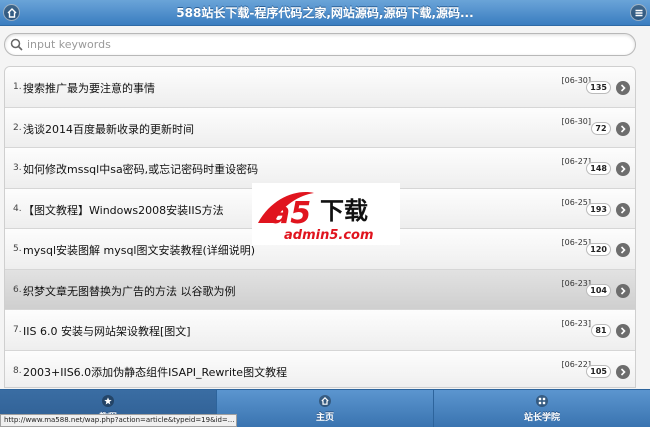  What do you see at coordinates (329, 235) in the screenshot?
I see `logo-domain: admin5.com` at bounding box center [329, 235].